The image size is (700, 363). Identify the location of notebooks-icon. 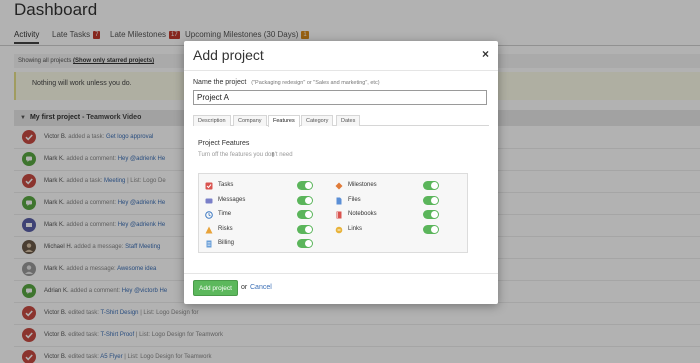
(339, 215).